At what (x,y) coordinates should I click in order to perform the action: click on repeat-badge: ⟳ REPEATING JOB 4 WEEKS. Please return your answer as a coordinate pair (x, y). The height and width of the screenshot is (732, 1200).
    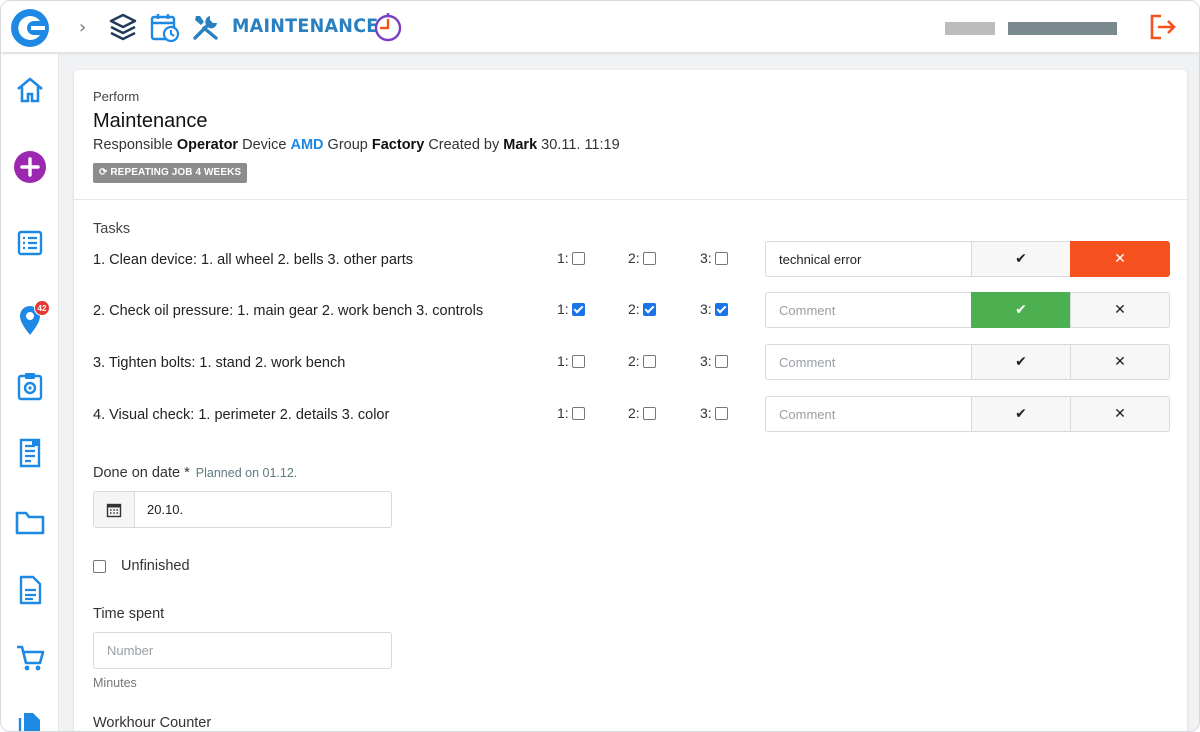
    Looking at the image, I should click on (170, 173).